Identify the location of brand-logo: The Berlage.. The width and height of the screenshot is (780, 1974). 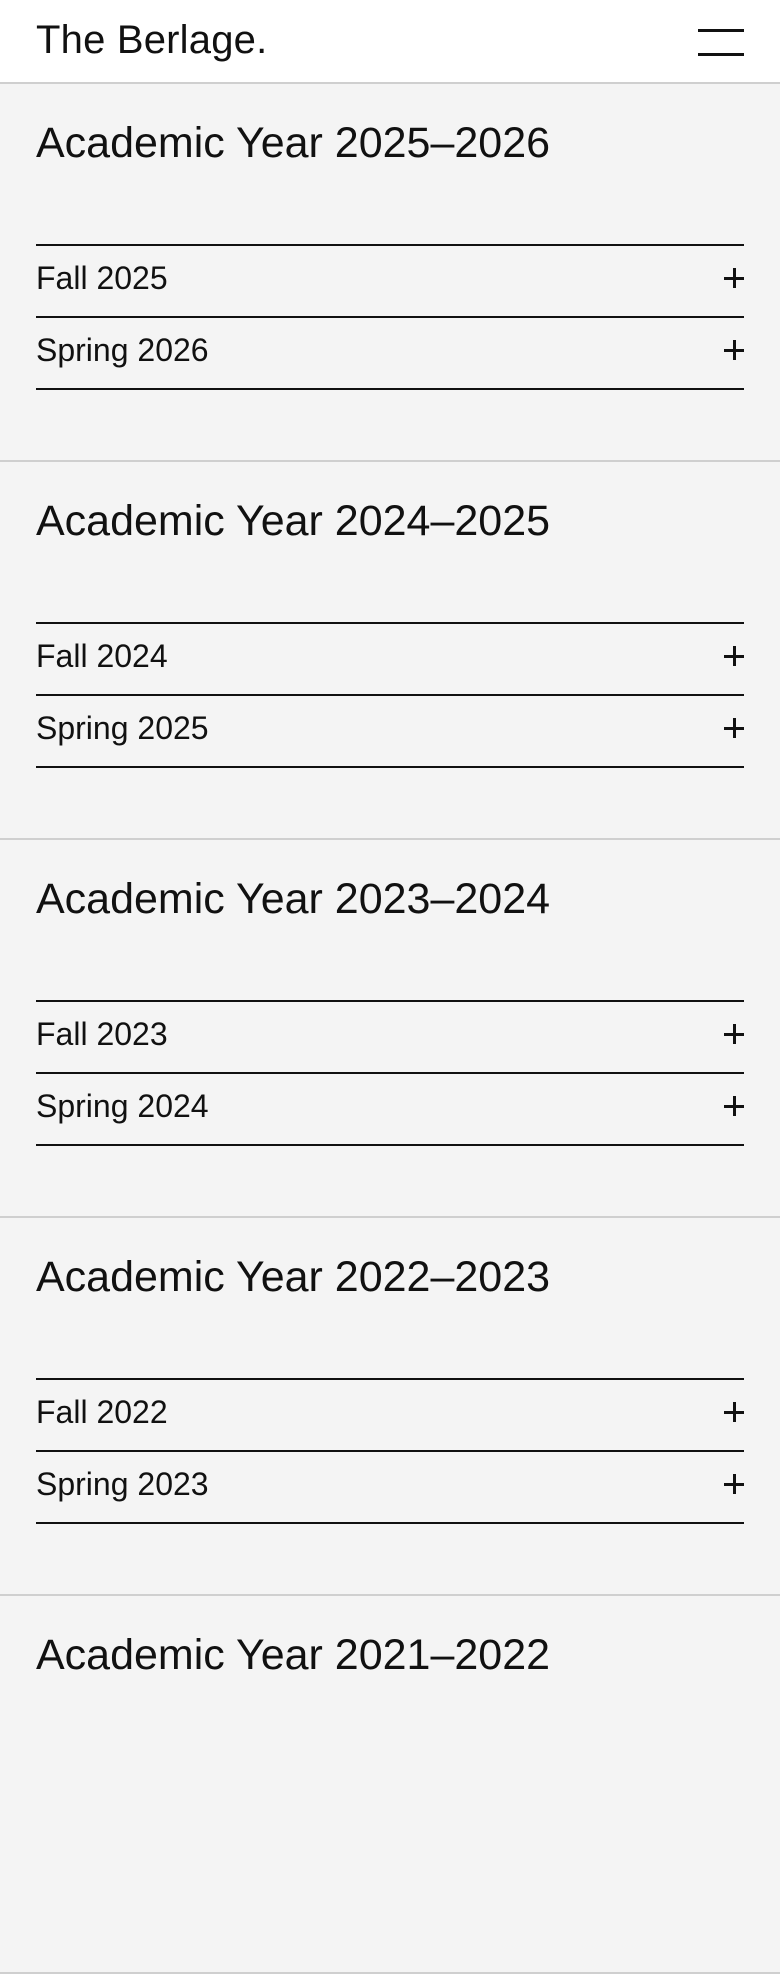
(151, 40).